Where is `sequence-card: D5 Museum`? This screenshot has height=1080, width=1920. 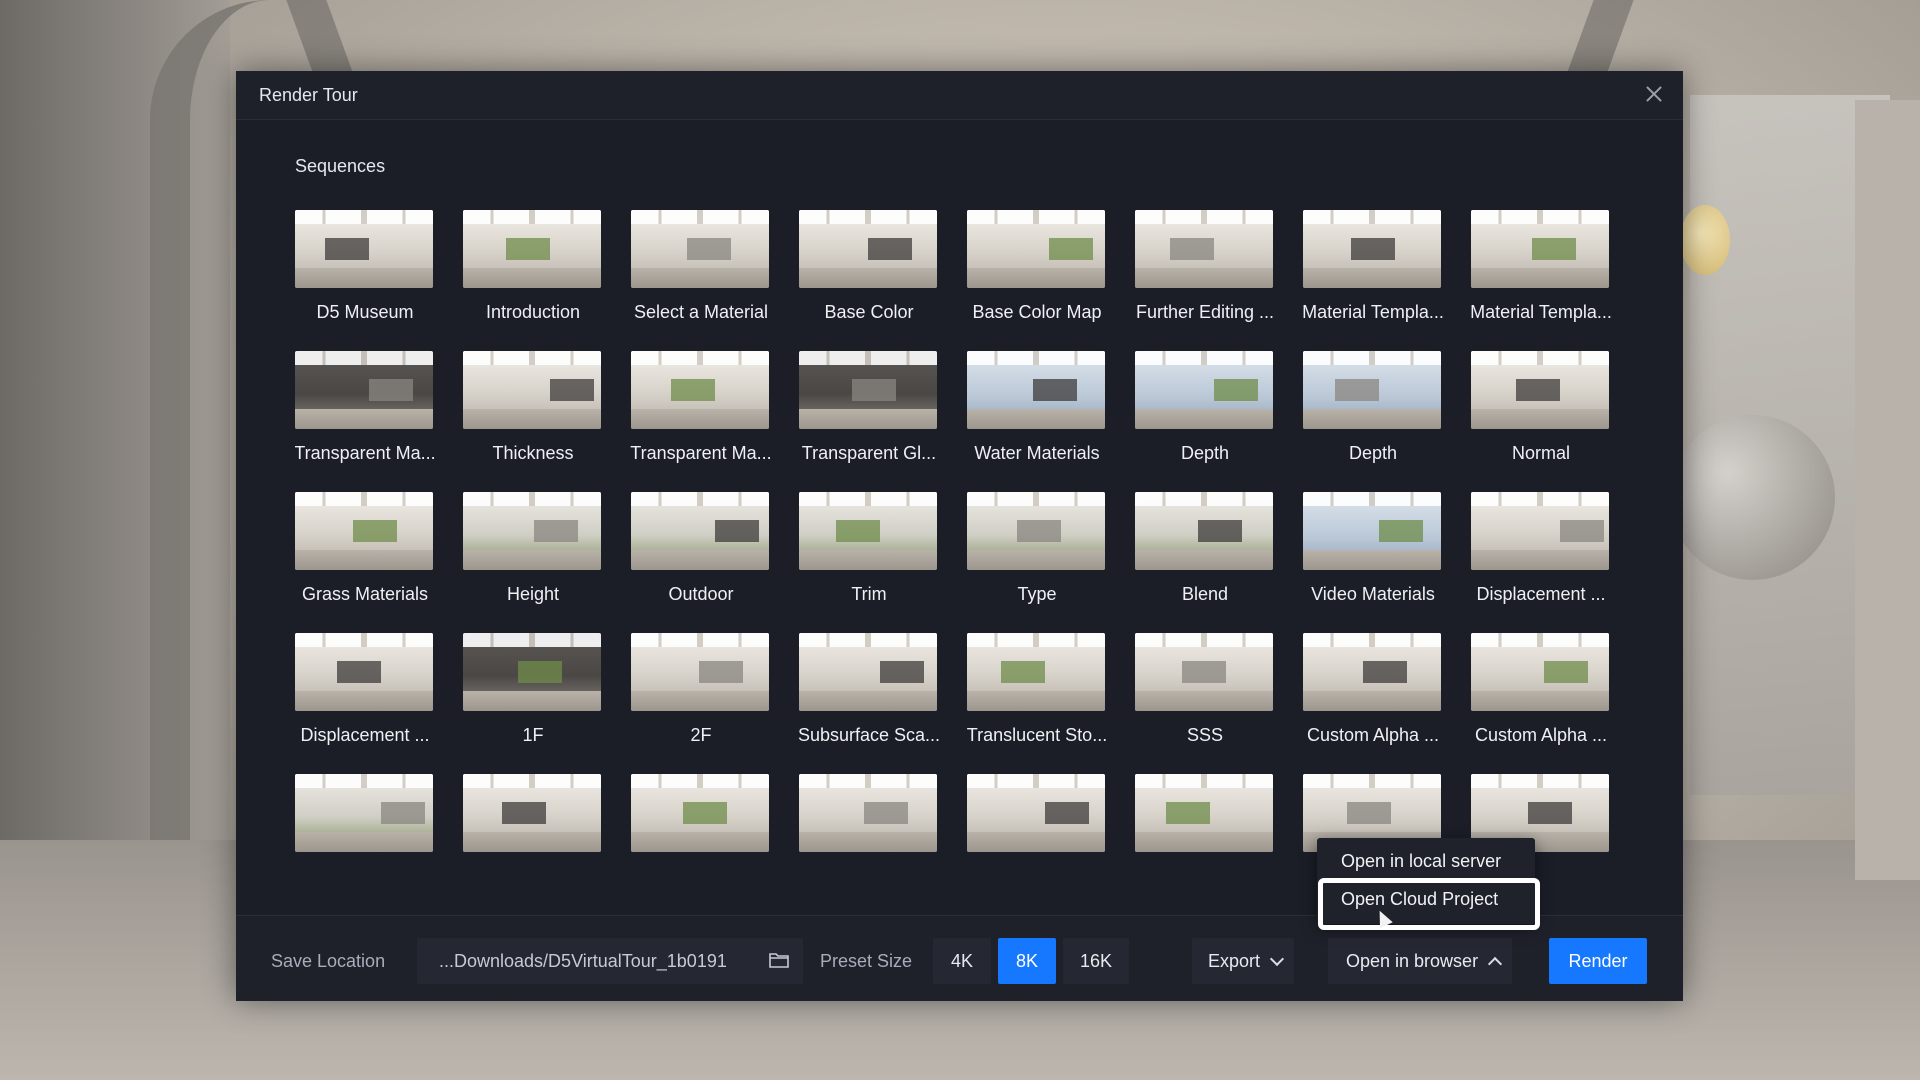
sequence-card: D5 Museum is located at coordinates (365, 277).